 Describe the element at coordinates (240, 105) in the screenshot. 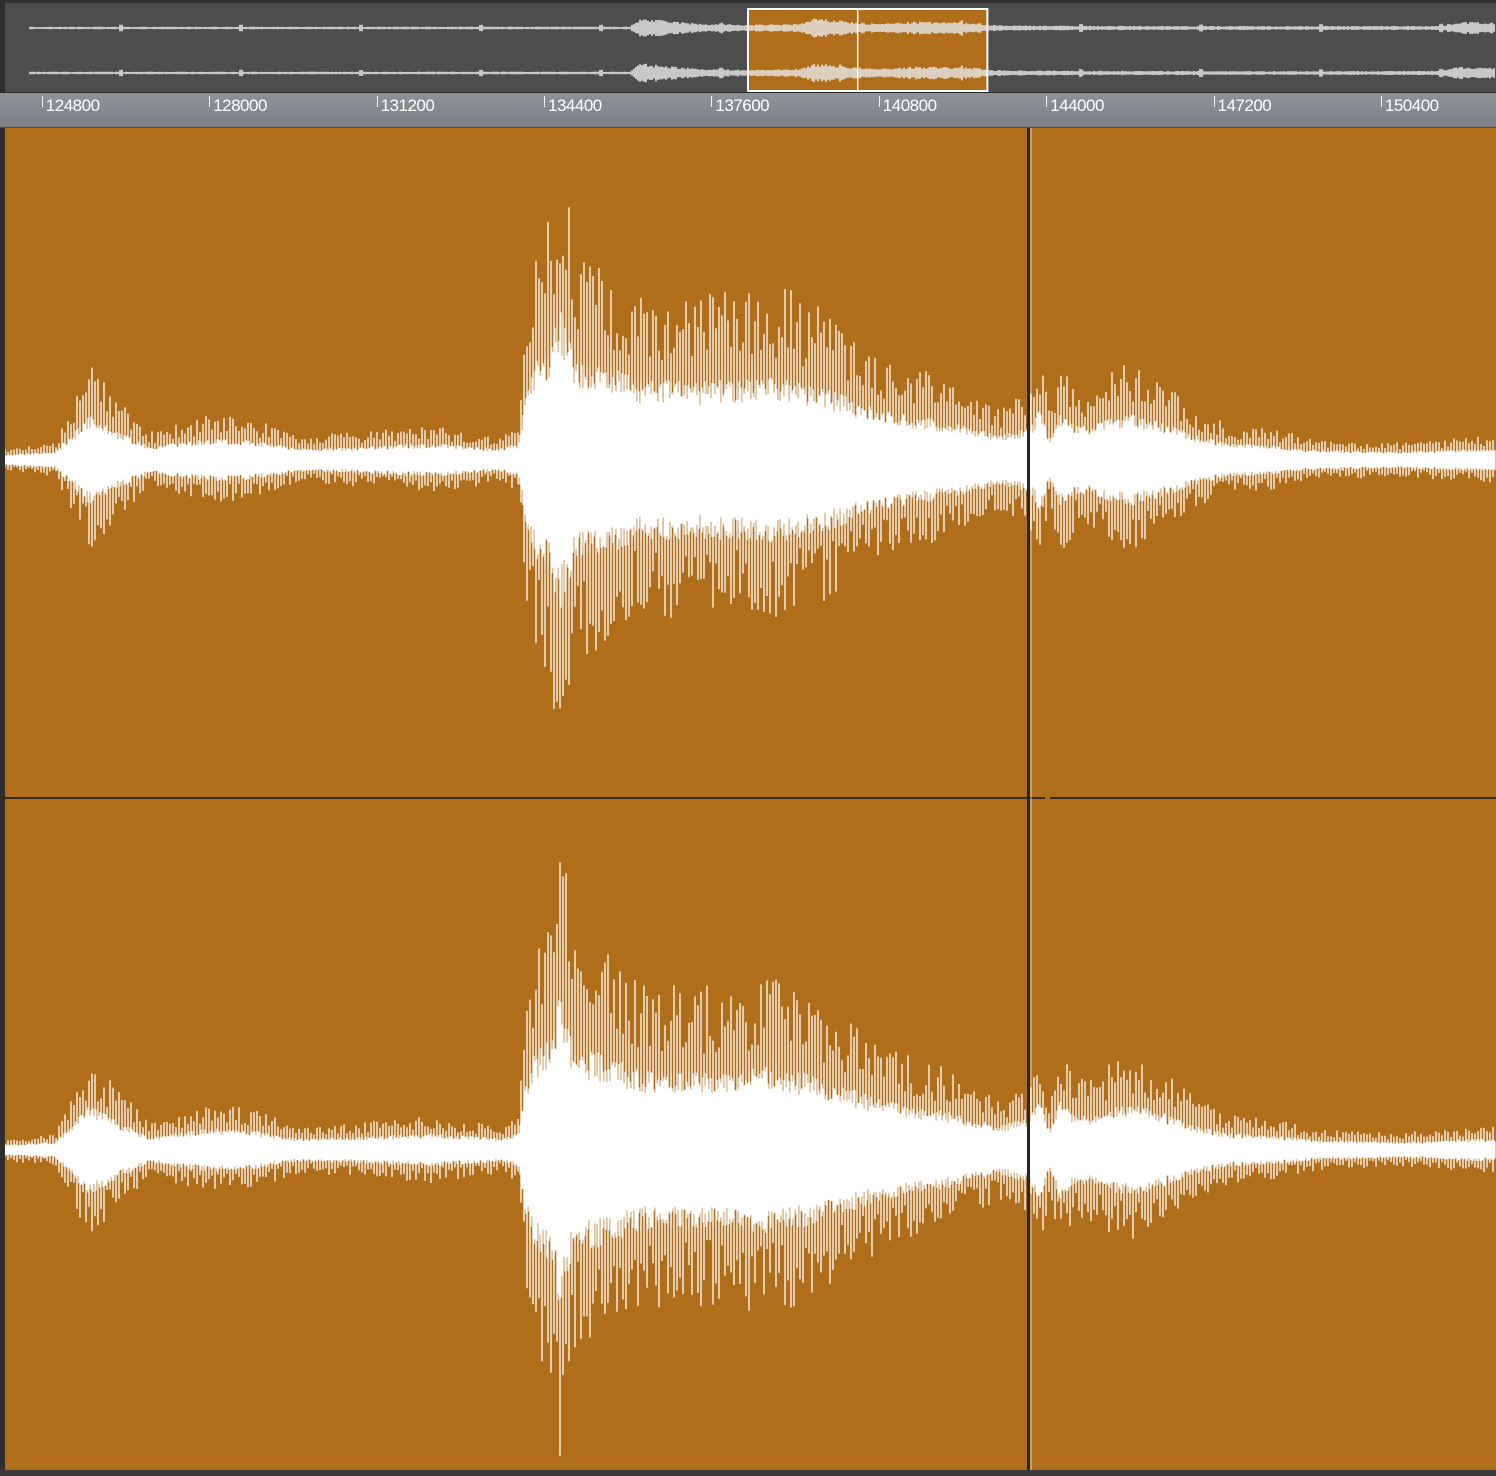

I see `ruler-tick-label: 128000` at that location.